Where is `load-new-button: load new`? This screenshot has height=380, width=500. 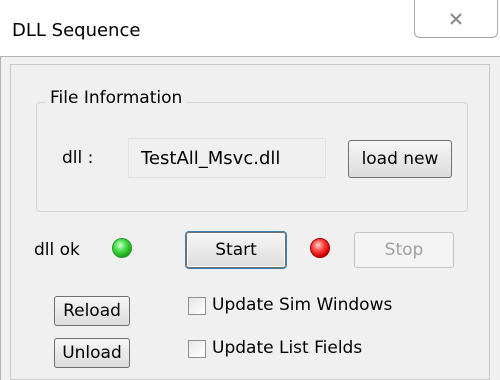
load-new-button: load new is located at coordinates (400, 159).